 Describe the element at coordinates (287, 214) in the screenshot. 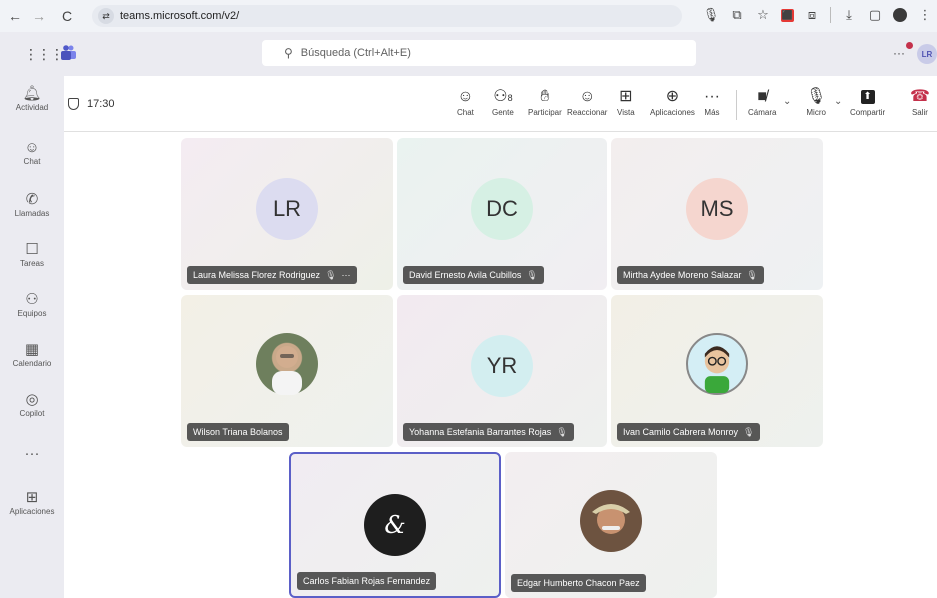

I see `participant-tile: LR Laura Melissa Florez Rodriguez 🎙︎ ···` at that location.